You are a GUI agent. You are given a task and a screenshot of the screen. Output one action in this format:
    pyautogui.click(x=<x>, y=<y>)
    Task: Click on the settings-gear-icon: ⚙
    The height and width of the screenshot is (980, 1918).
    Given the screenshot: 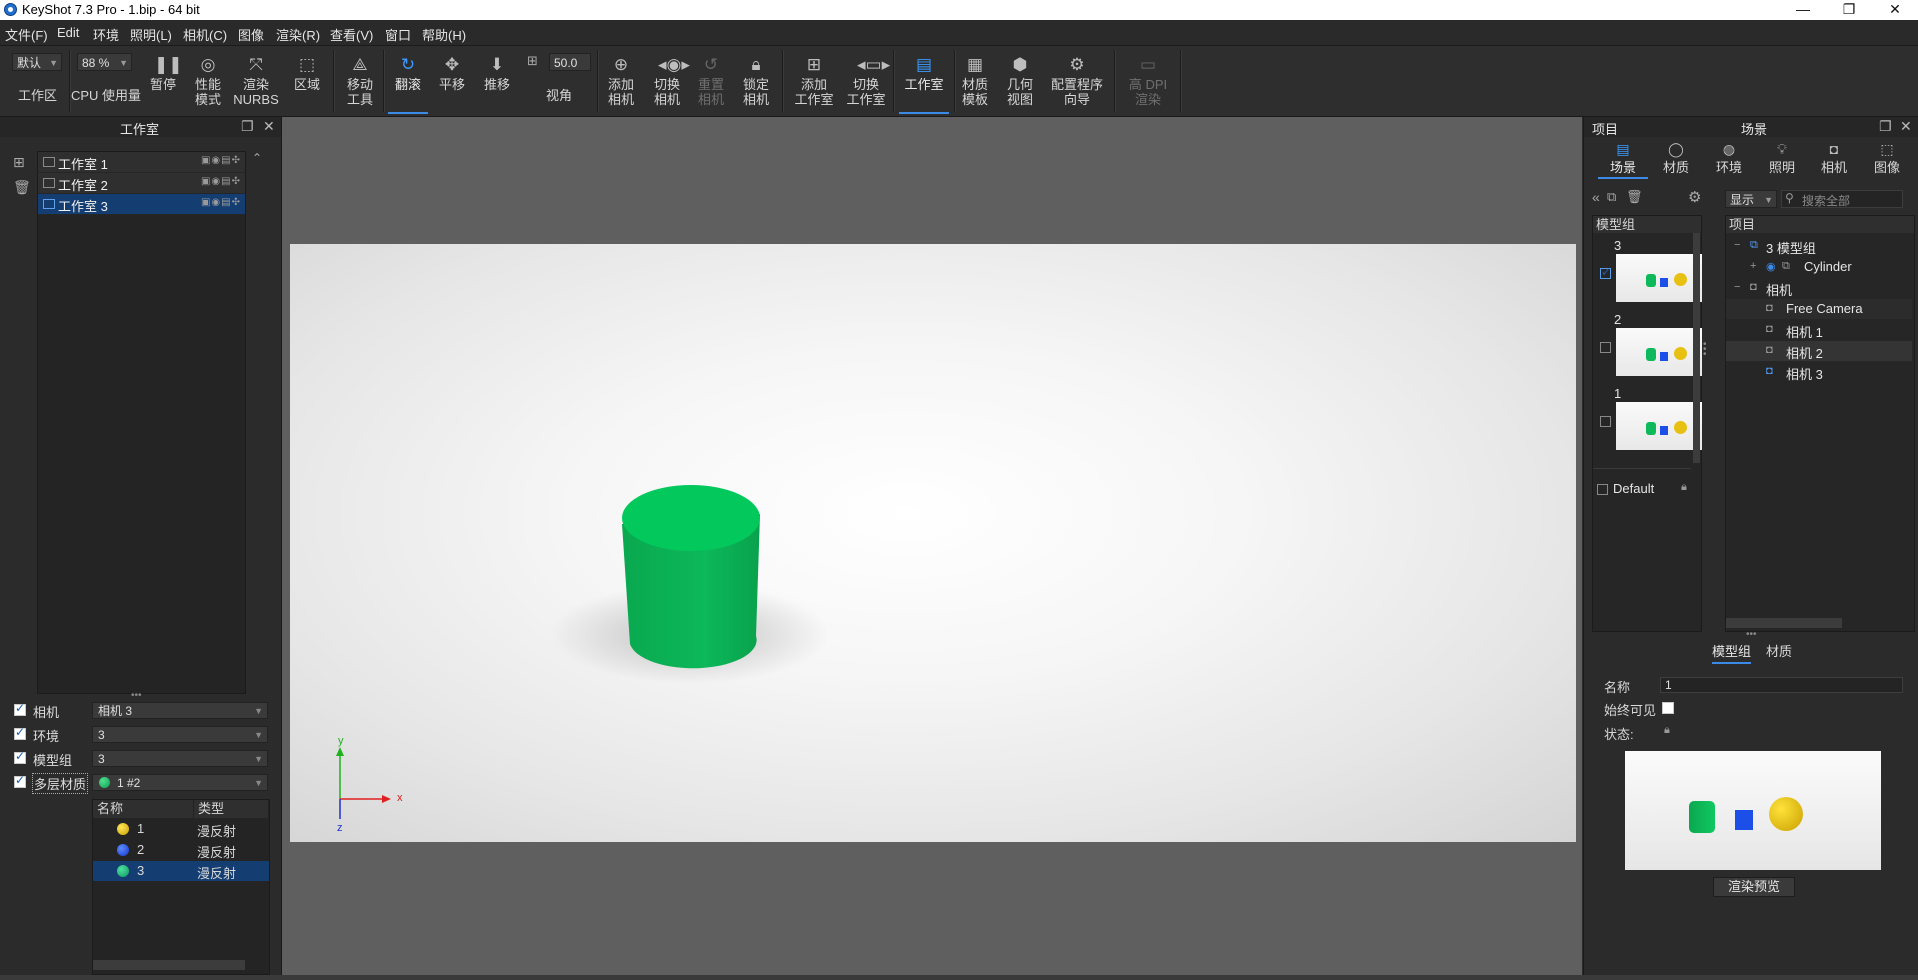 What is the action you would take?
    pyautogui.click(x=1694, y=197)
    